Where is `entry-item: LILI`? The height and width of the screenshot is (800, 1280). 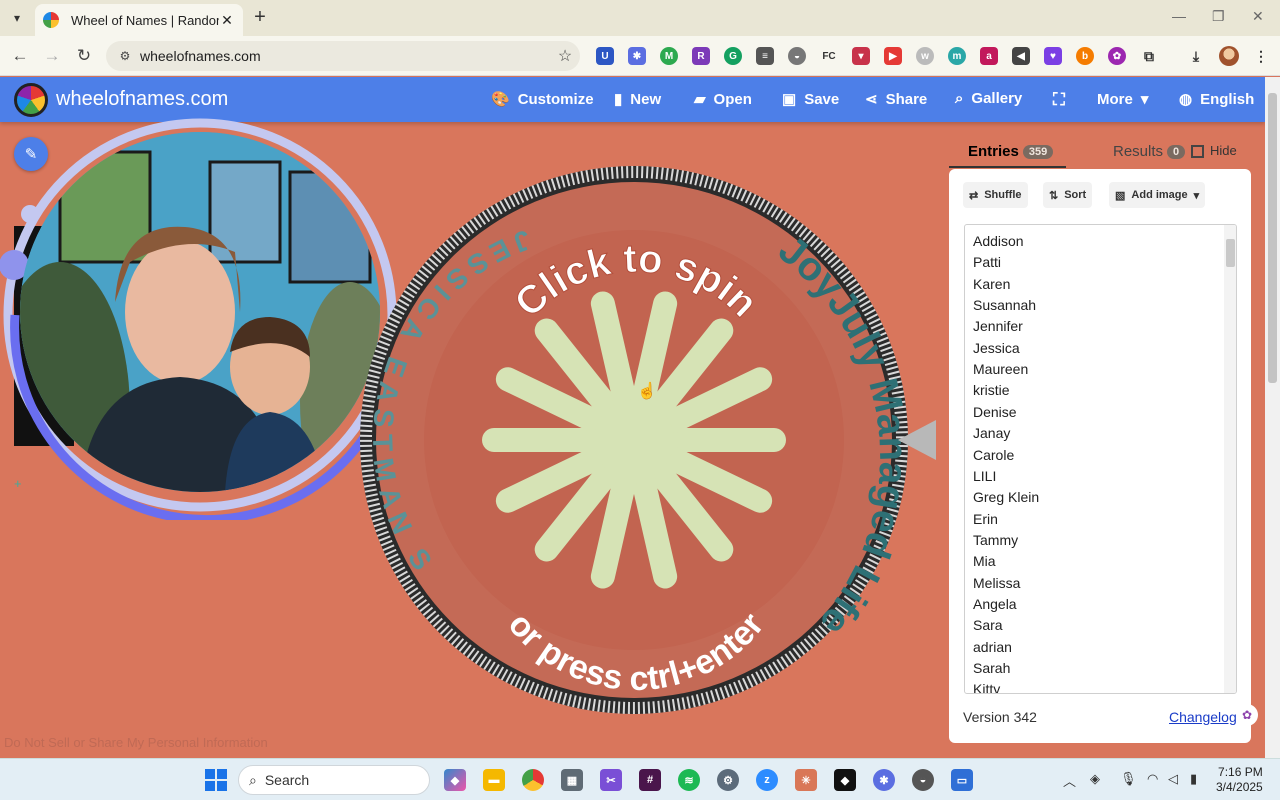 entry-item: LILI is located at coordinates (984, 476).